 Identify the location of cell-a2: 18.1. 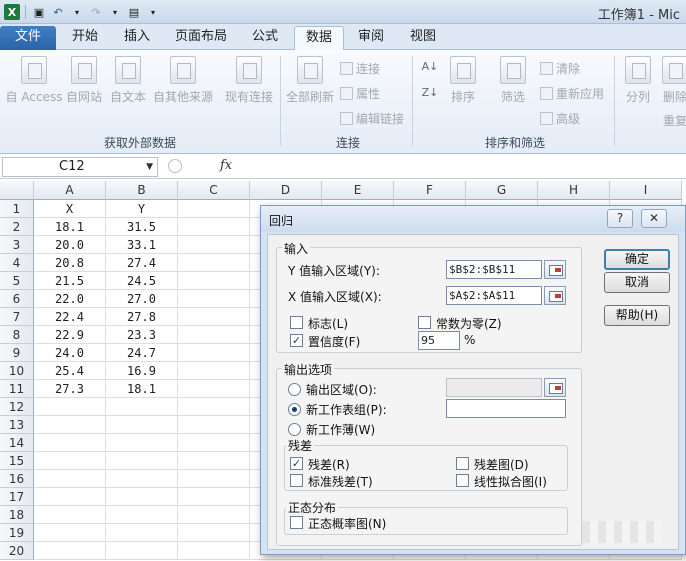
(70, 227).